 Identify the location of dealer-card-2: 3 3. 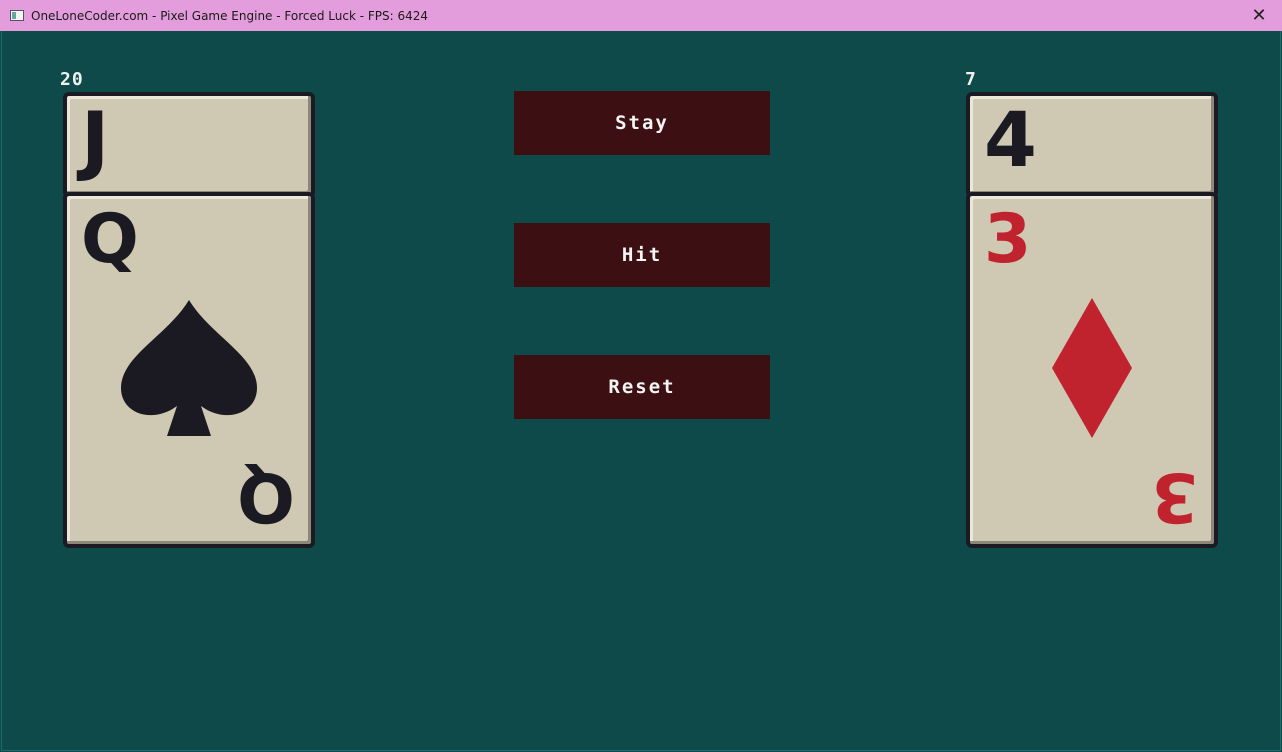
(1092, 370).